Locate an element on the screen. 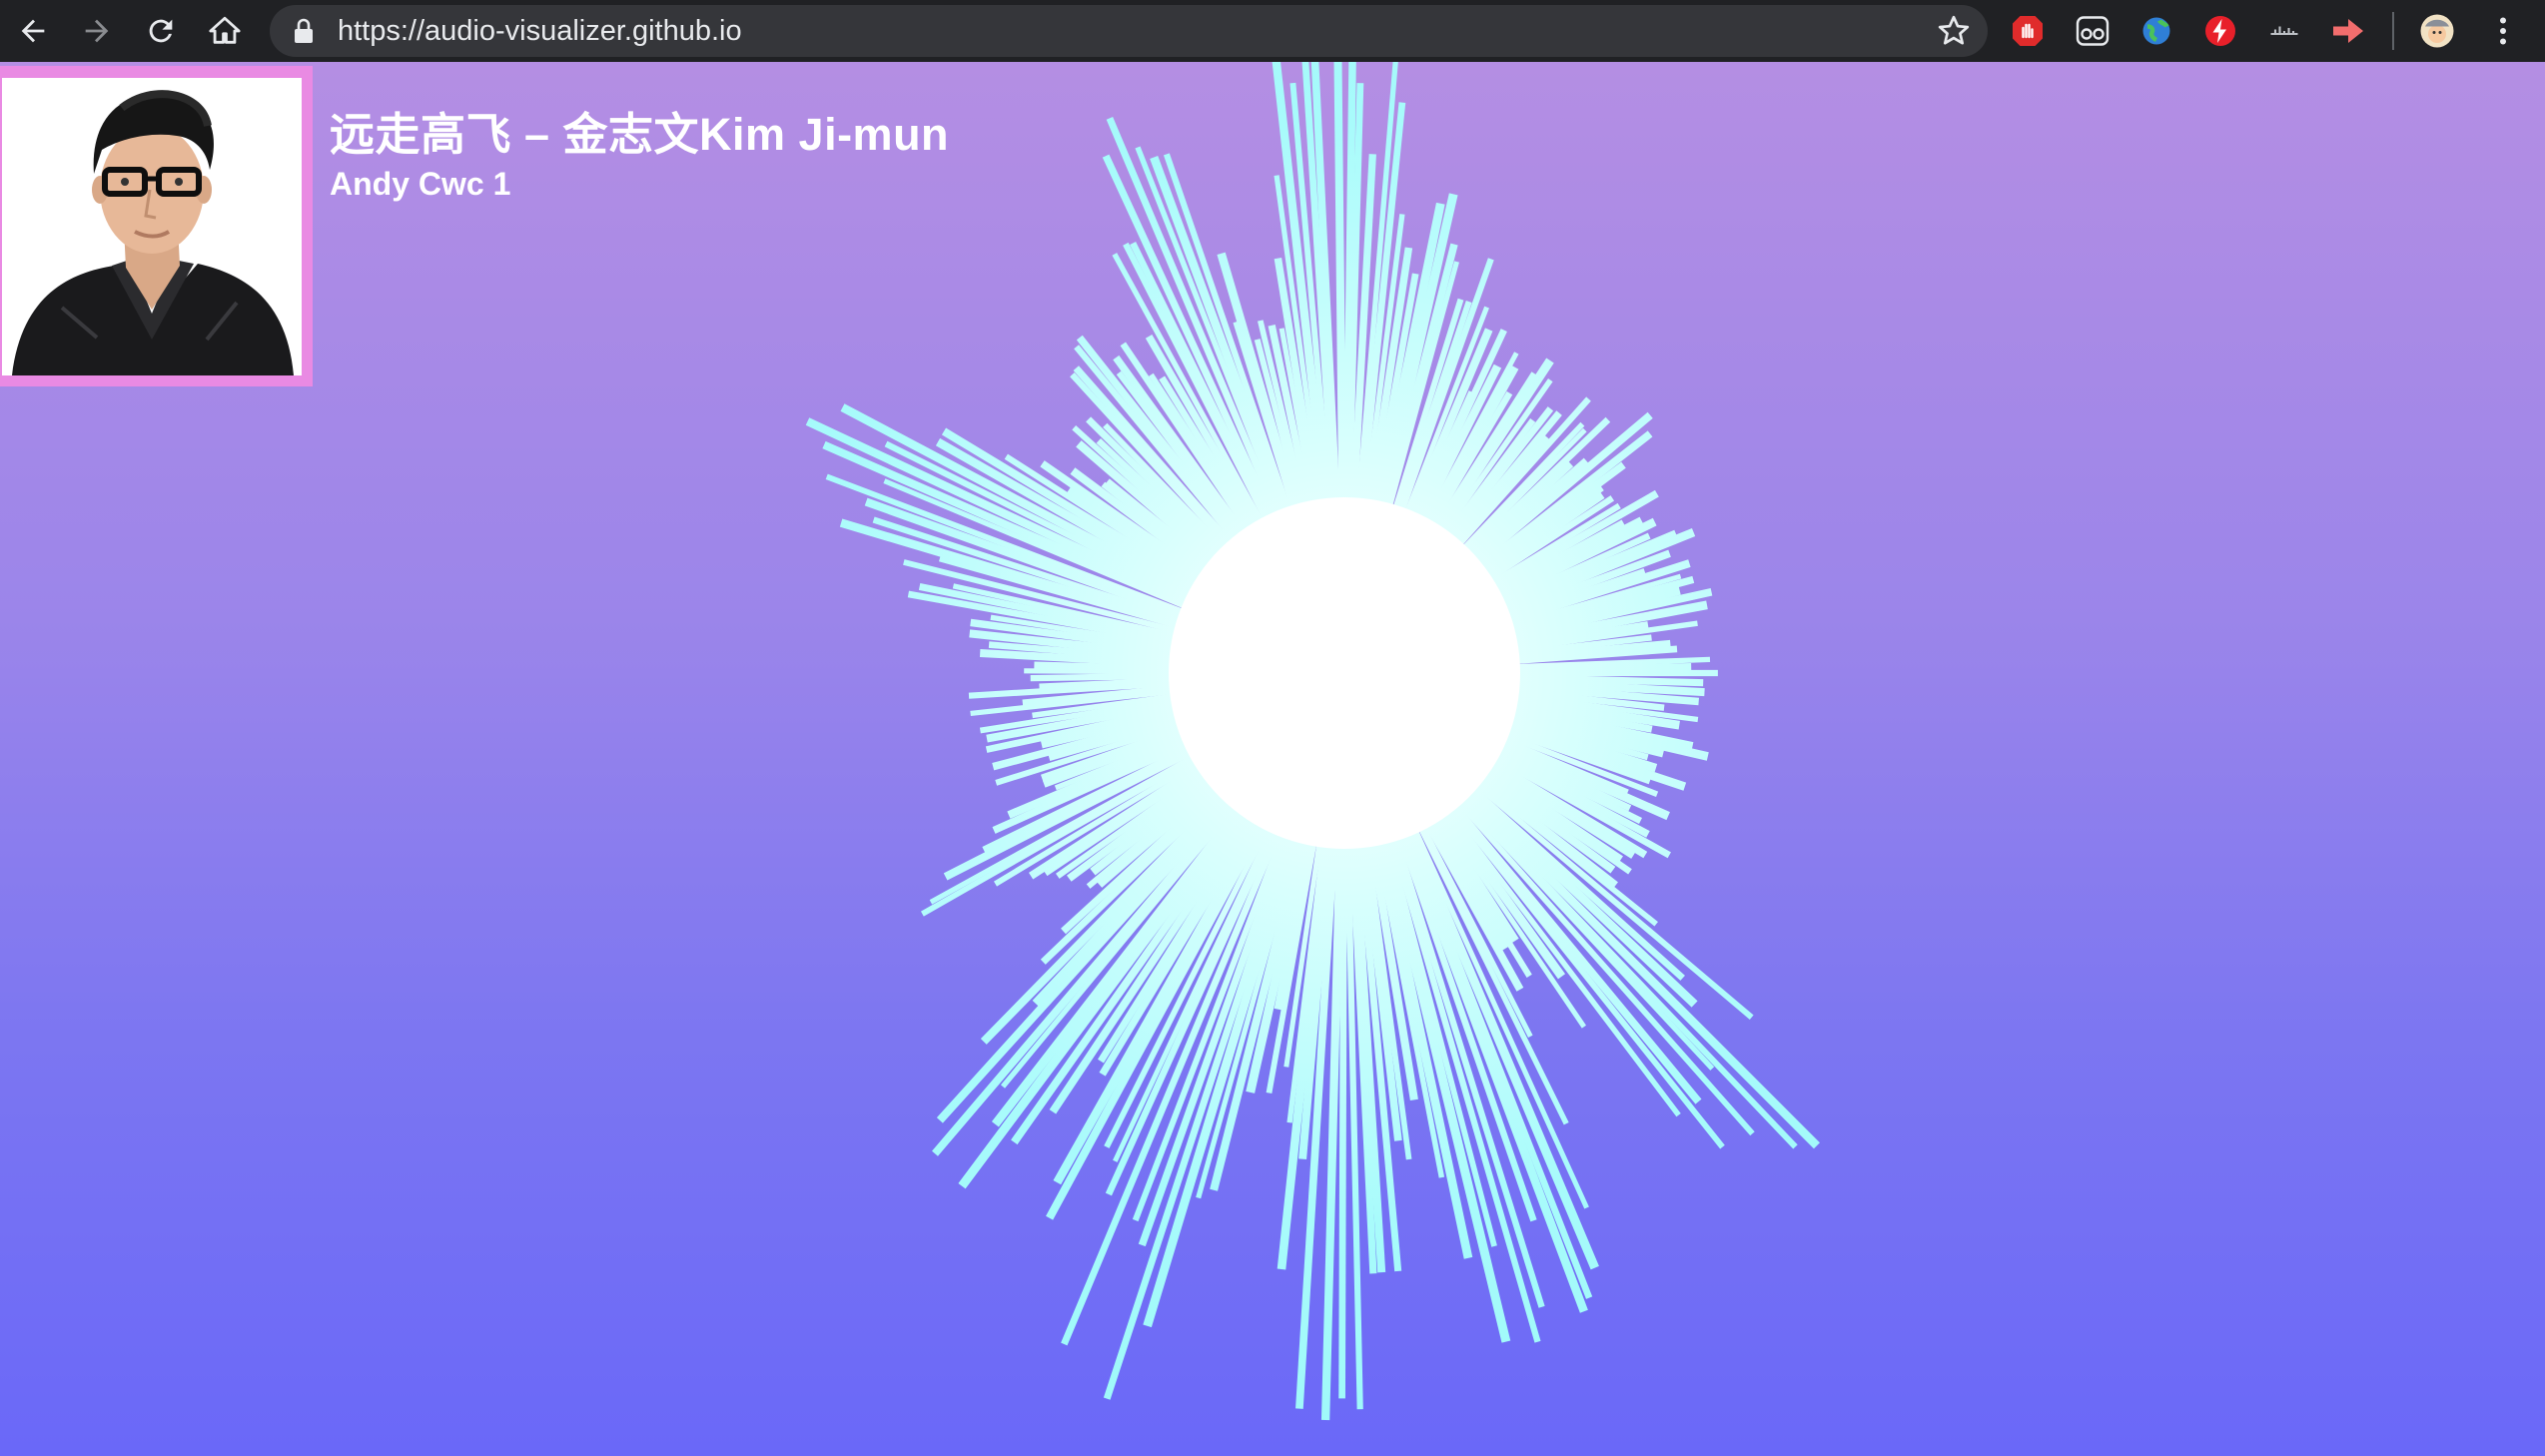 The width and height of the screenshot is (2545, 1456). back-button is located at coordinates (33, 31).